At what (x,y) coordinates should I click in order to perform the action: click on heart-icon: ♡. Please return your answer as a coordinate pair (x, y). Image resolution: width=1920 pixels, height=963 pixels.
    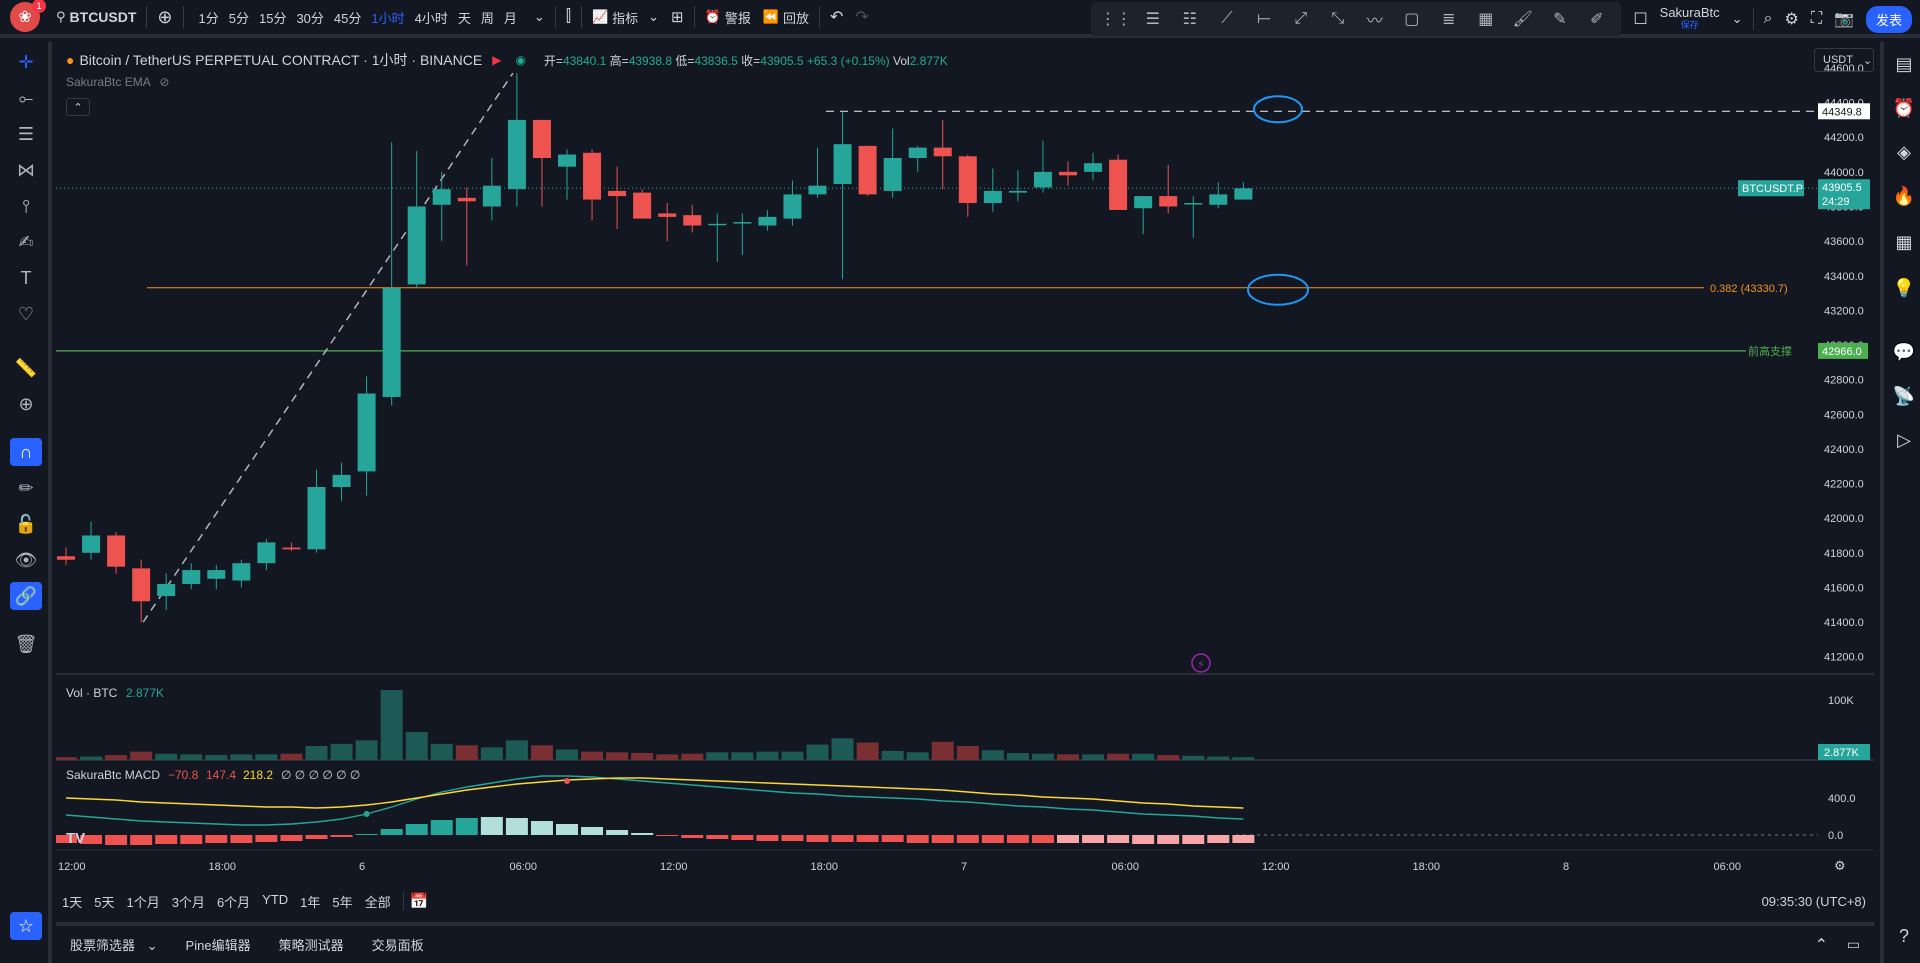
    Looking at the image, I should click on (26, 314).